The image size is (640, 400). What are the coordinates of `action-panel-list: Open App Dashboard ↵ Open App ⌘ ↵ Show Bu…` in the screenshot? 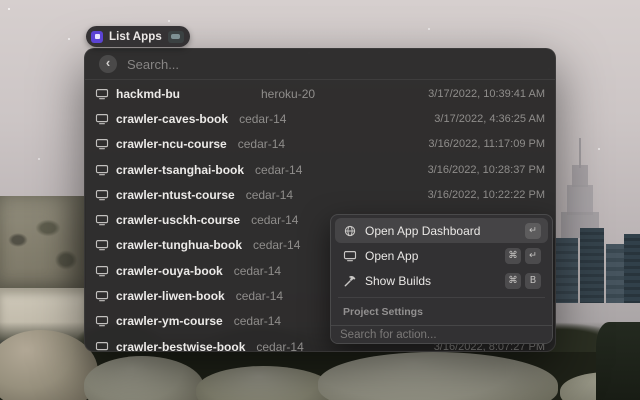 It's located at (441, 270).